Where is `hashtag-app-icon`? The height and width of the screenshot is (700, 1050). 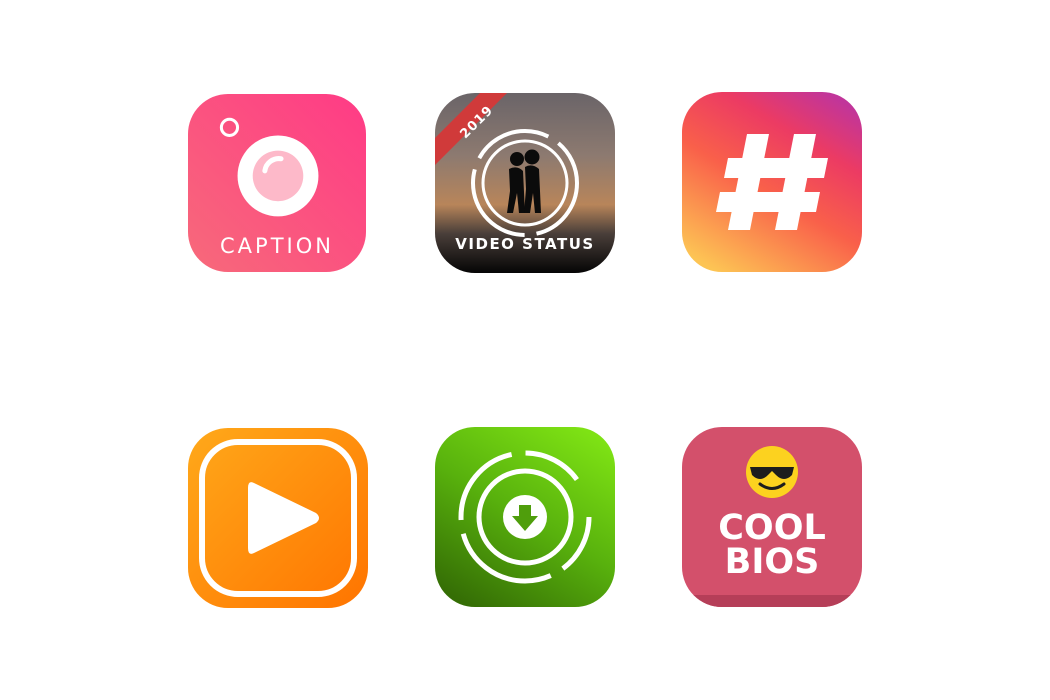
hashtag-app-icon is located at coordinates (772, 182).